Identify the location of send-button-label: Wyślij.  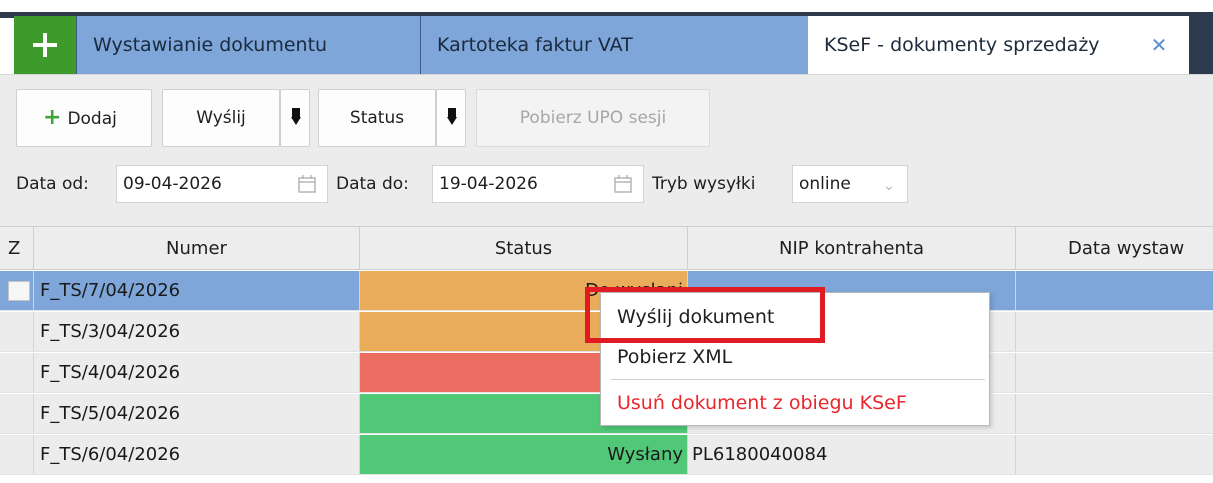
(221, 118).